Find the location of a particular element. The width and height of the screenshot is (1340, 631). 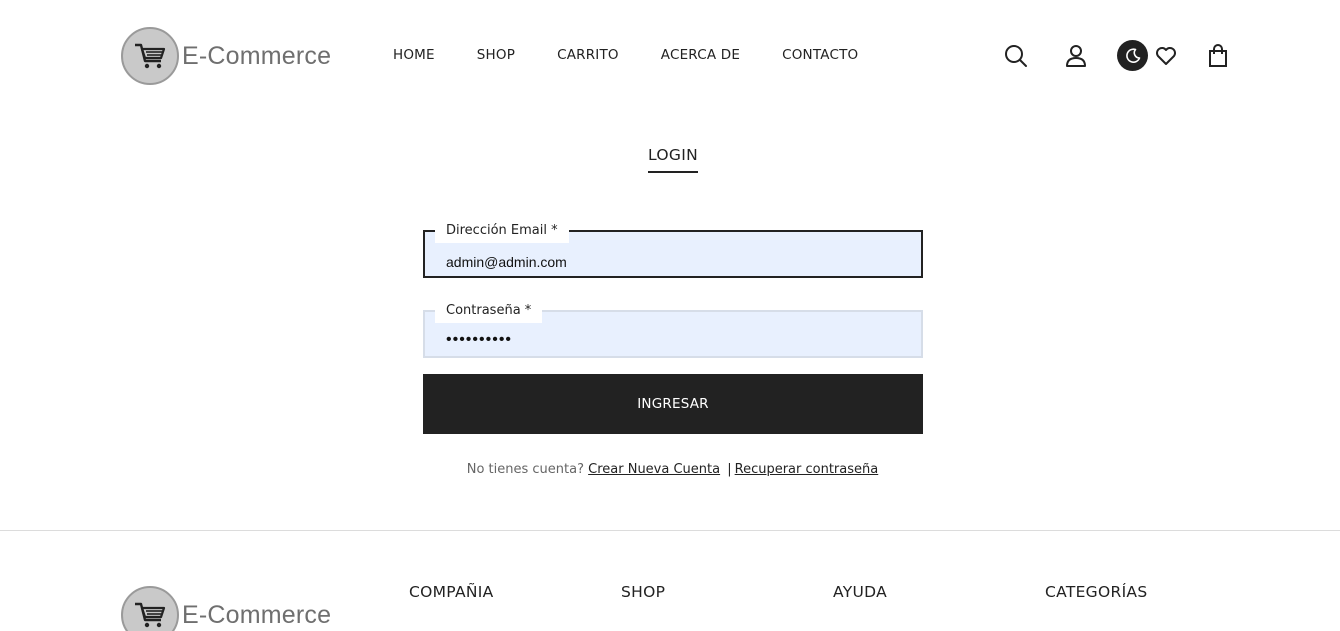

email-label: Dirección Email * is located at coordinates (502, 231).